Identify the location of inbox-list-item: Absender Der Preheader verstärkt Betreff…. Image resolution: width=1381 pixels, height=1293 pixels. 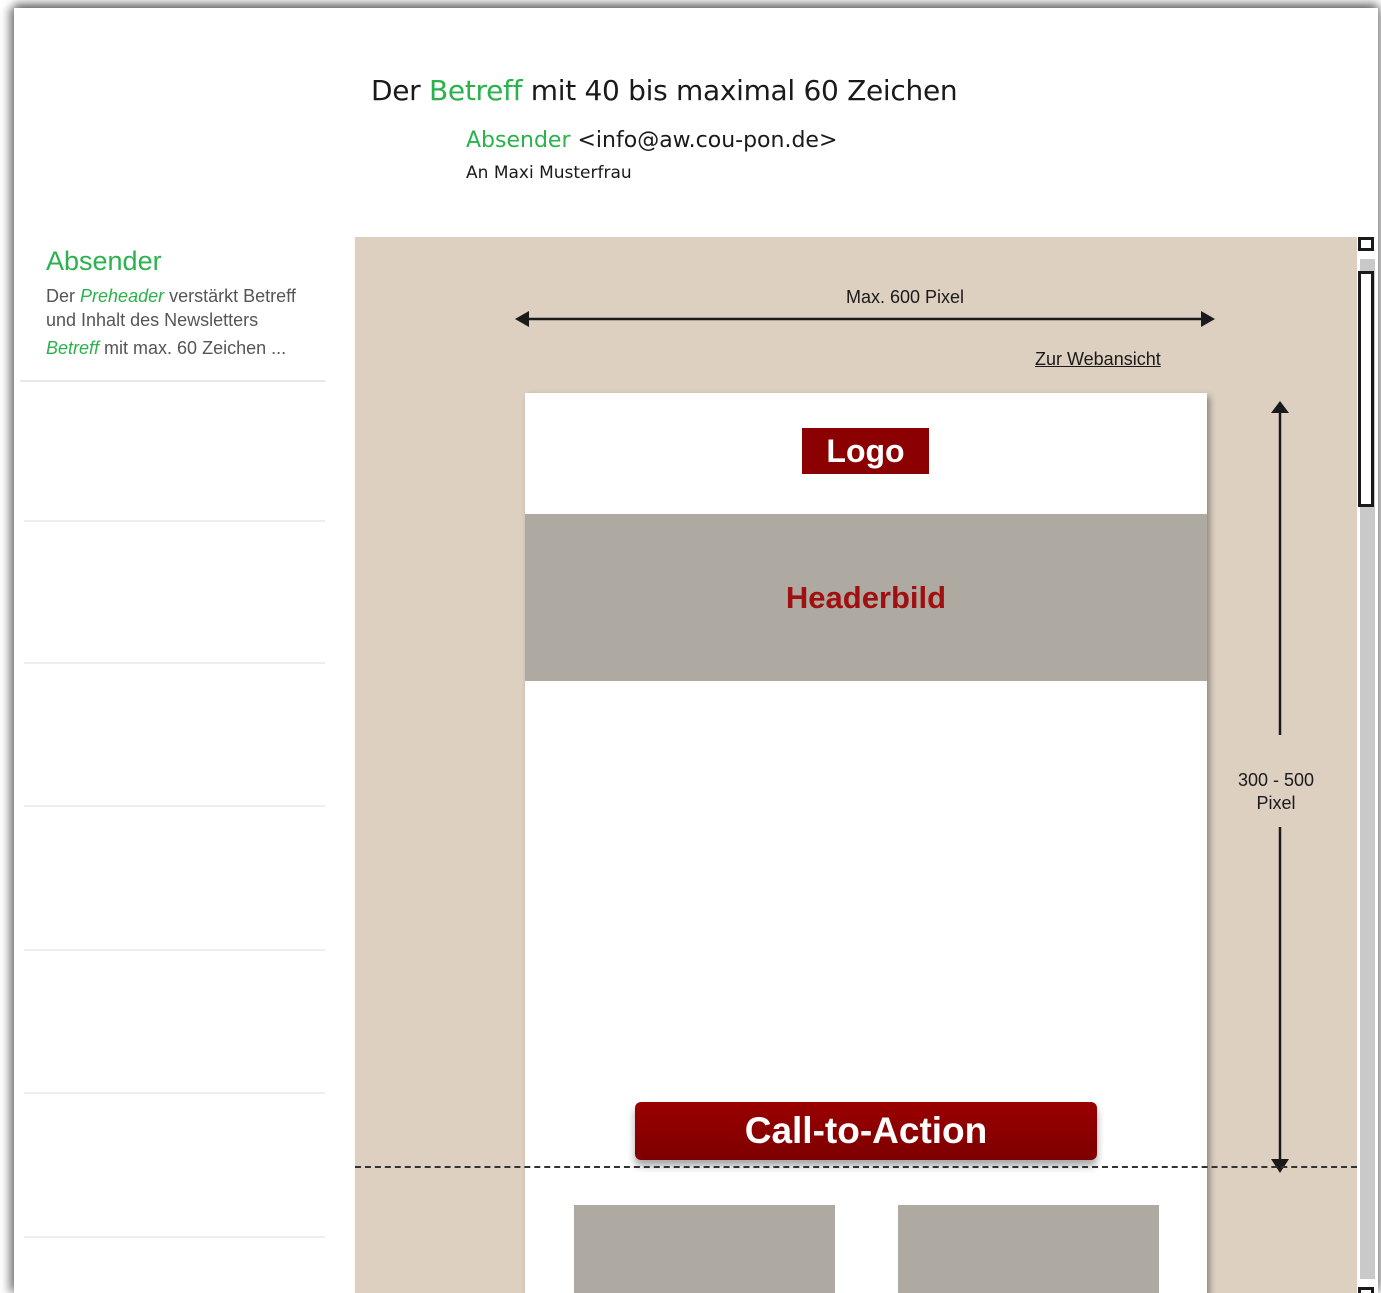
(172, 310).